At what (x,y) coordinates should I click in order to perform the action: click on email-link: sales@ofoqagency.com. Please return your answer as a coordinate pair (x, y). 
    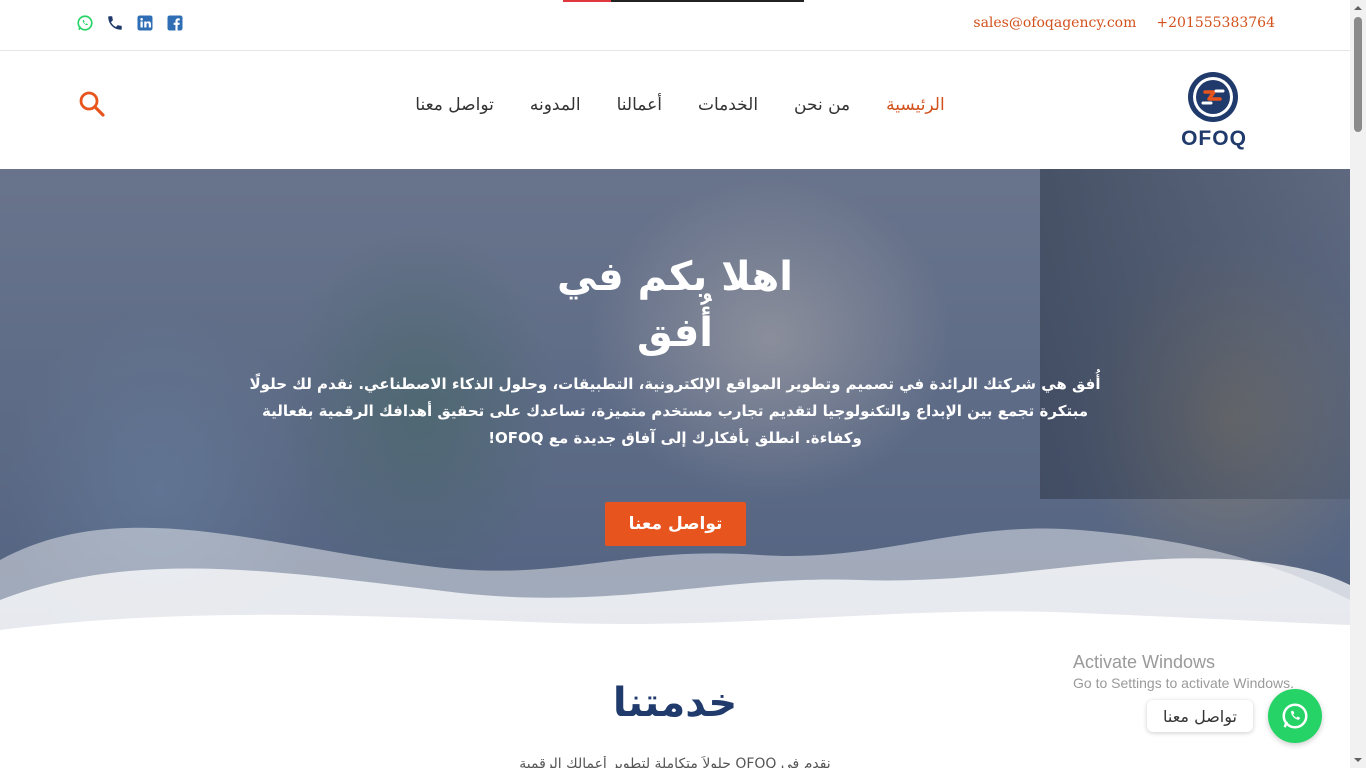
    Looking at the image, I should click on (1054, 23).